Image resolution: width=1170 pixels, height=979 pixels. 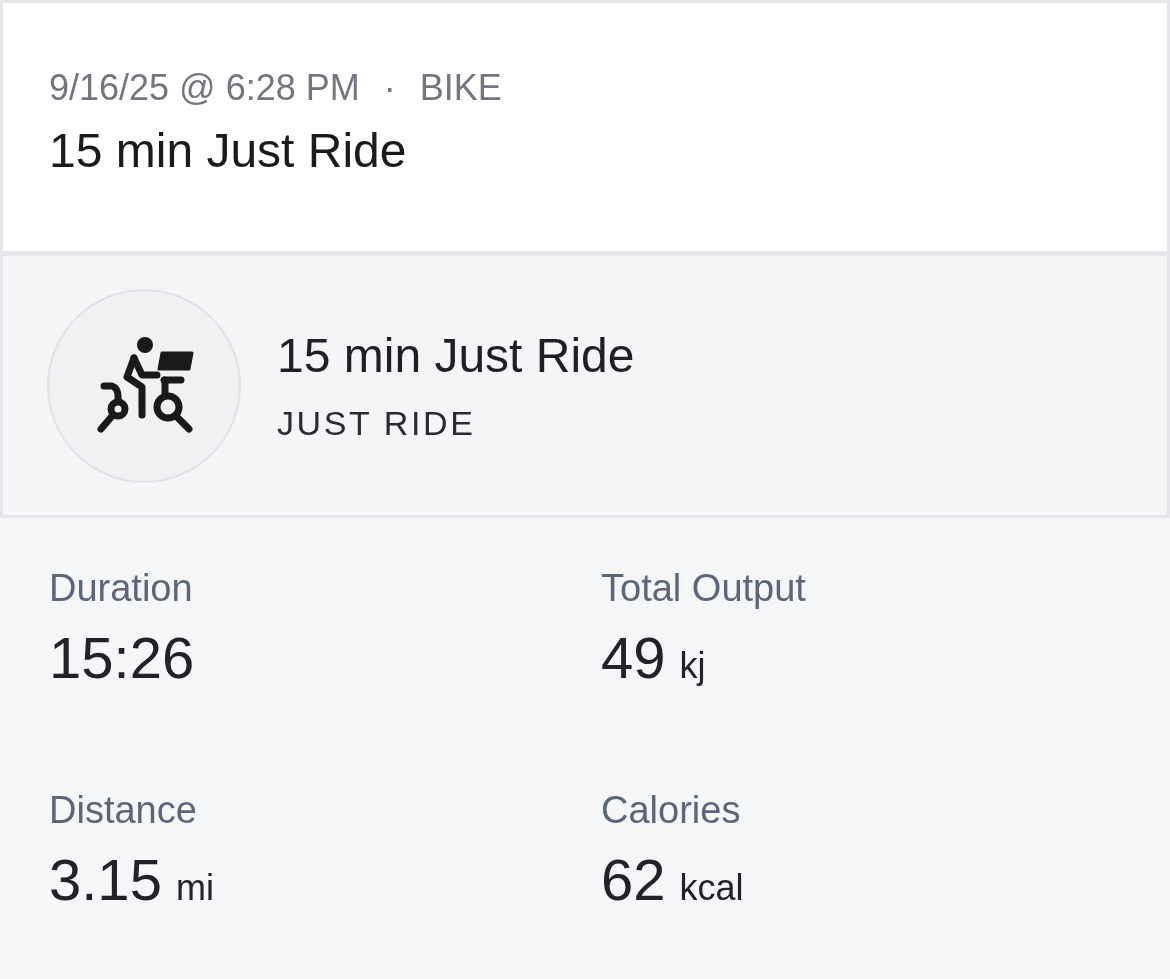 What do you see at coordinates (144, 386) in the screenshot?
I see `stationary-bike-icon` at bounding box center [144, 386].